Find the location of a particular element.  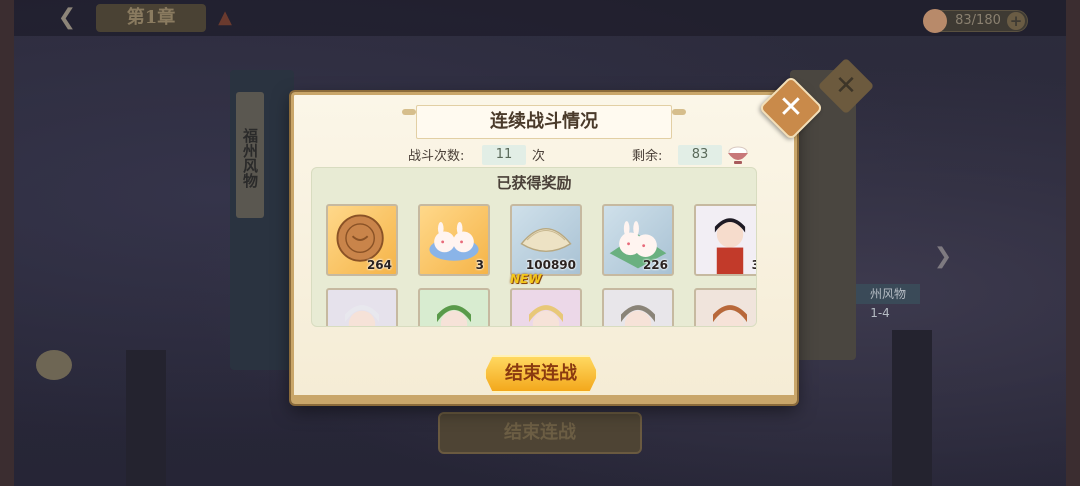

reward-quantity: 226 is located at coordinates (655, 265).